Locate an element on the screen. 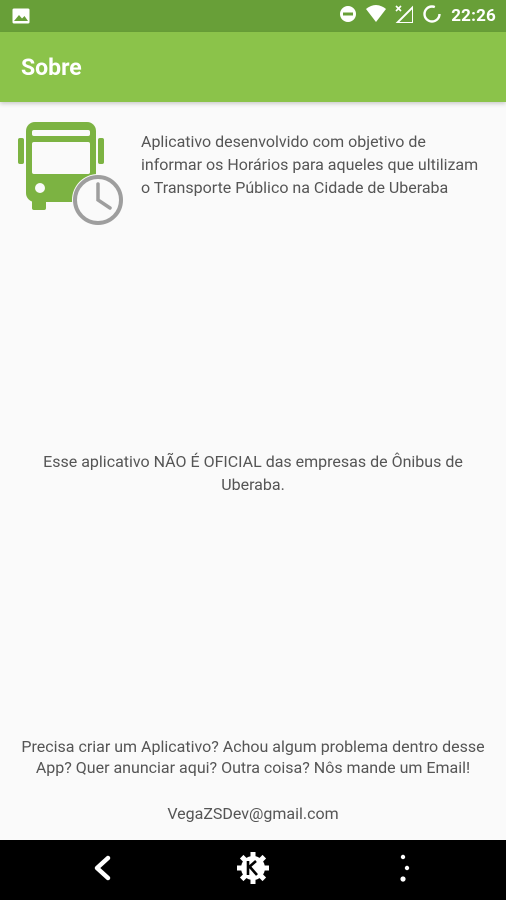  status-icons: 22:26 is located at coordinates (417, 16).